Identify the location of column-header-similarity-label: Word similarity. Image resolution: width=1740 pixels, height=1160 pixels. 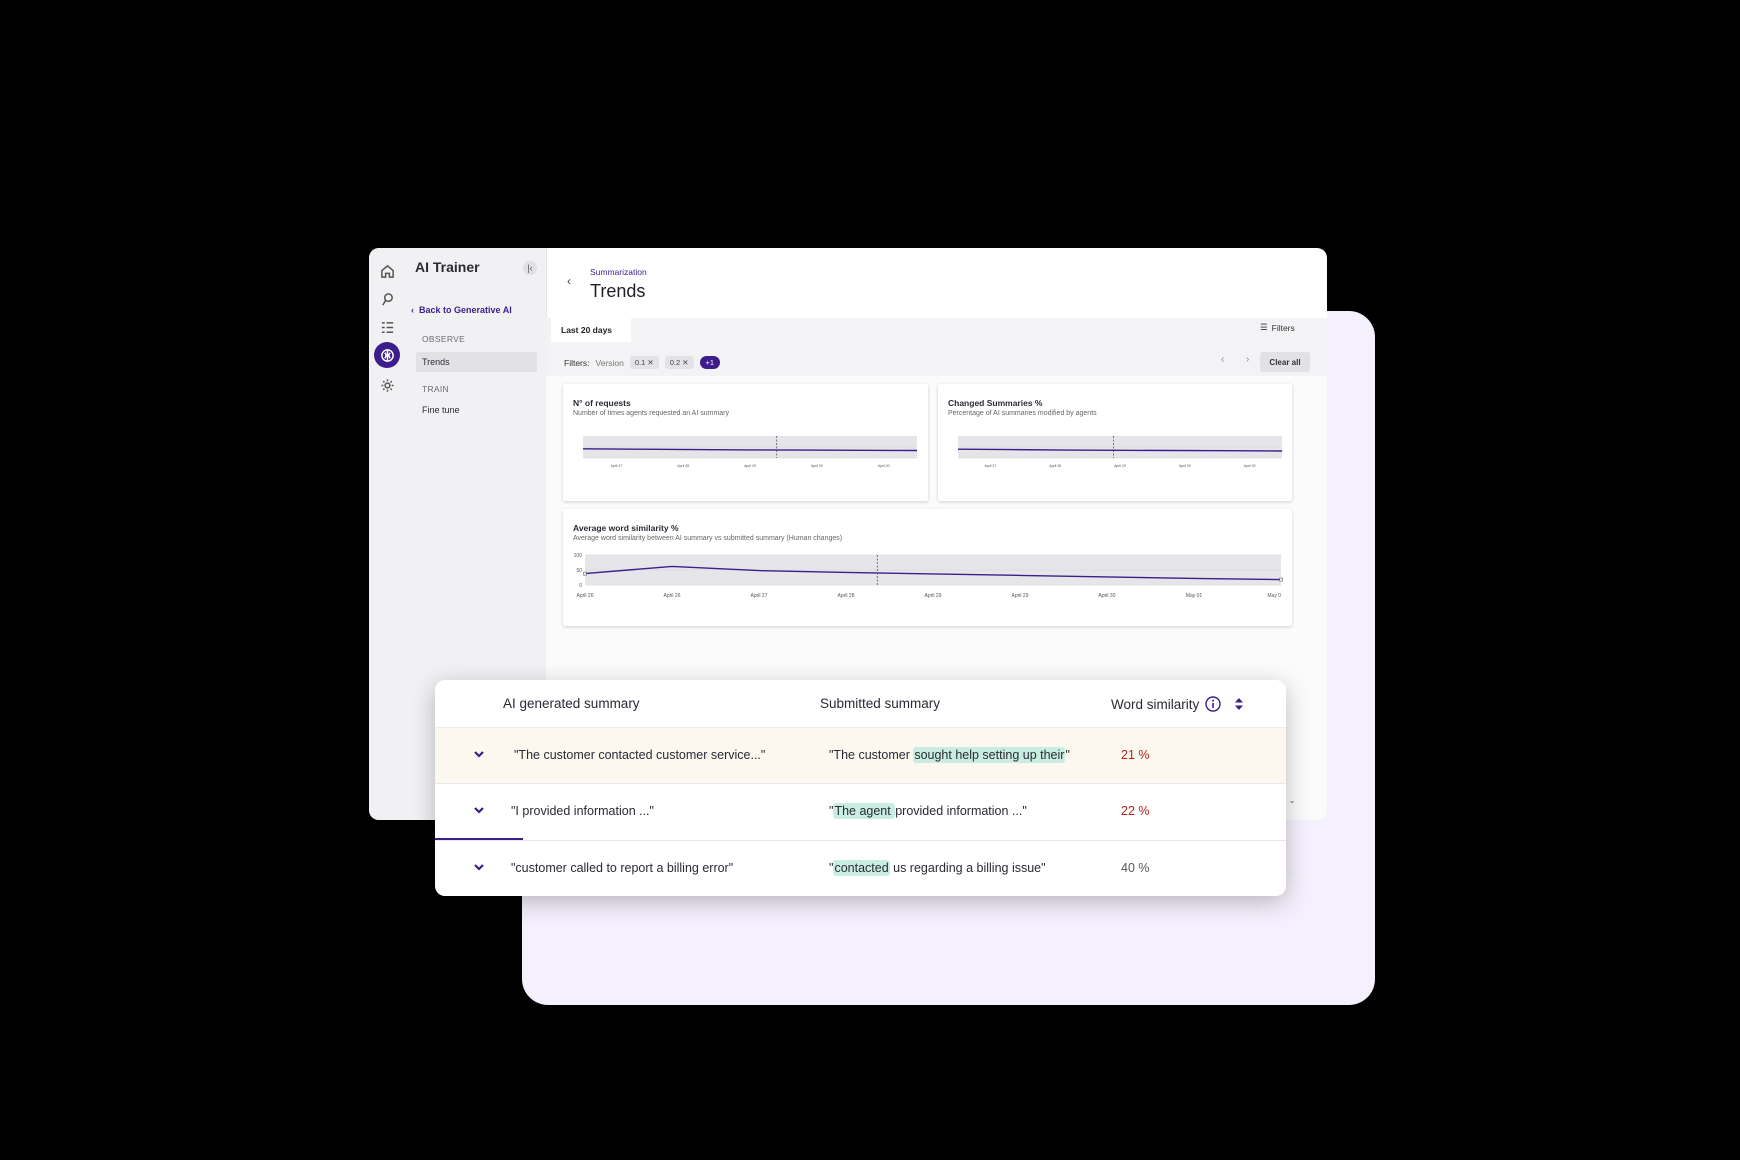
(1155, 704).